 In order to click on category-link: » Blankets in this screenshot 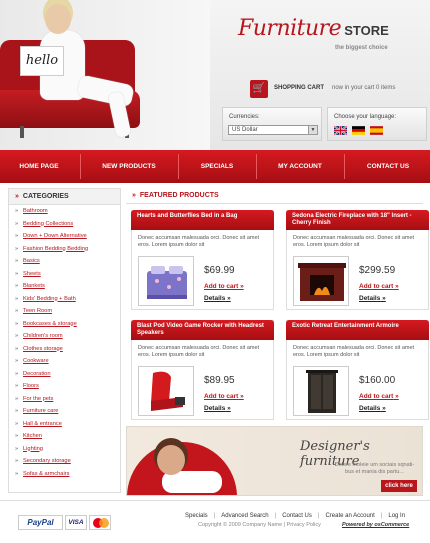, I will do `click(30, 289)`.